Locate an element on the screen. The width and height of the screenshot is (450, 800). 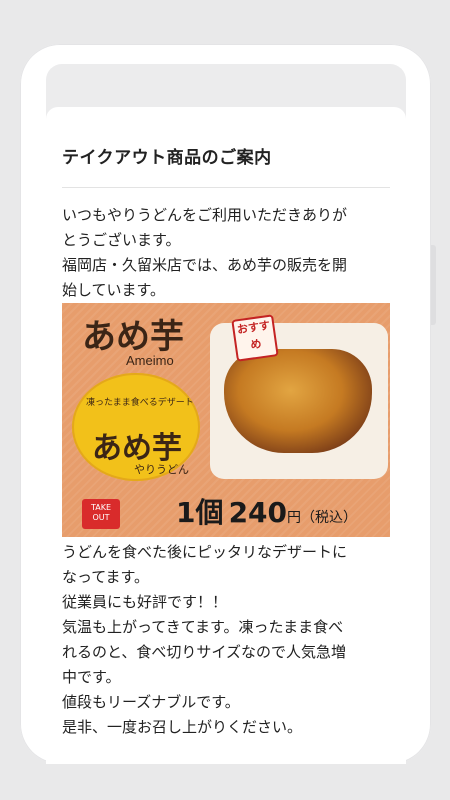
body-line: 是非、一度お召し上がりください。 is located at coordinates (182, 727).